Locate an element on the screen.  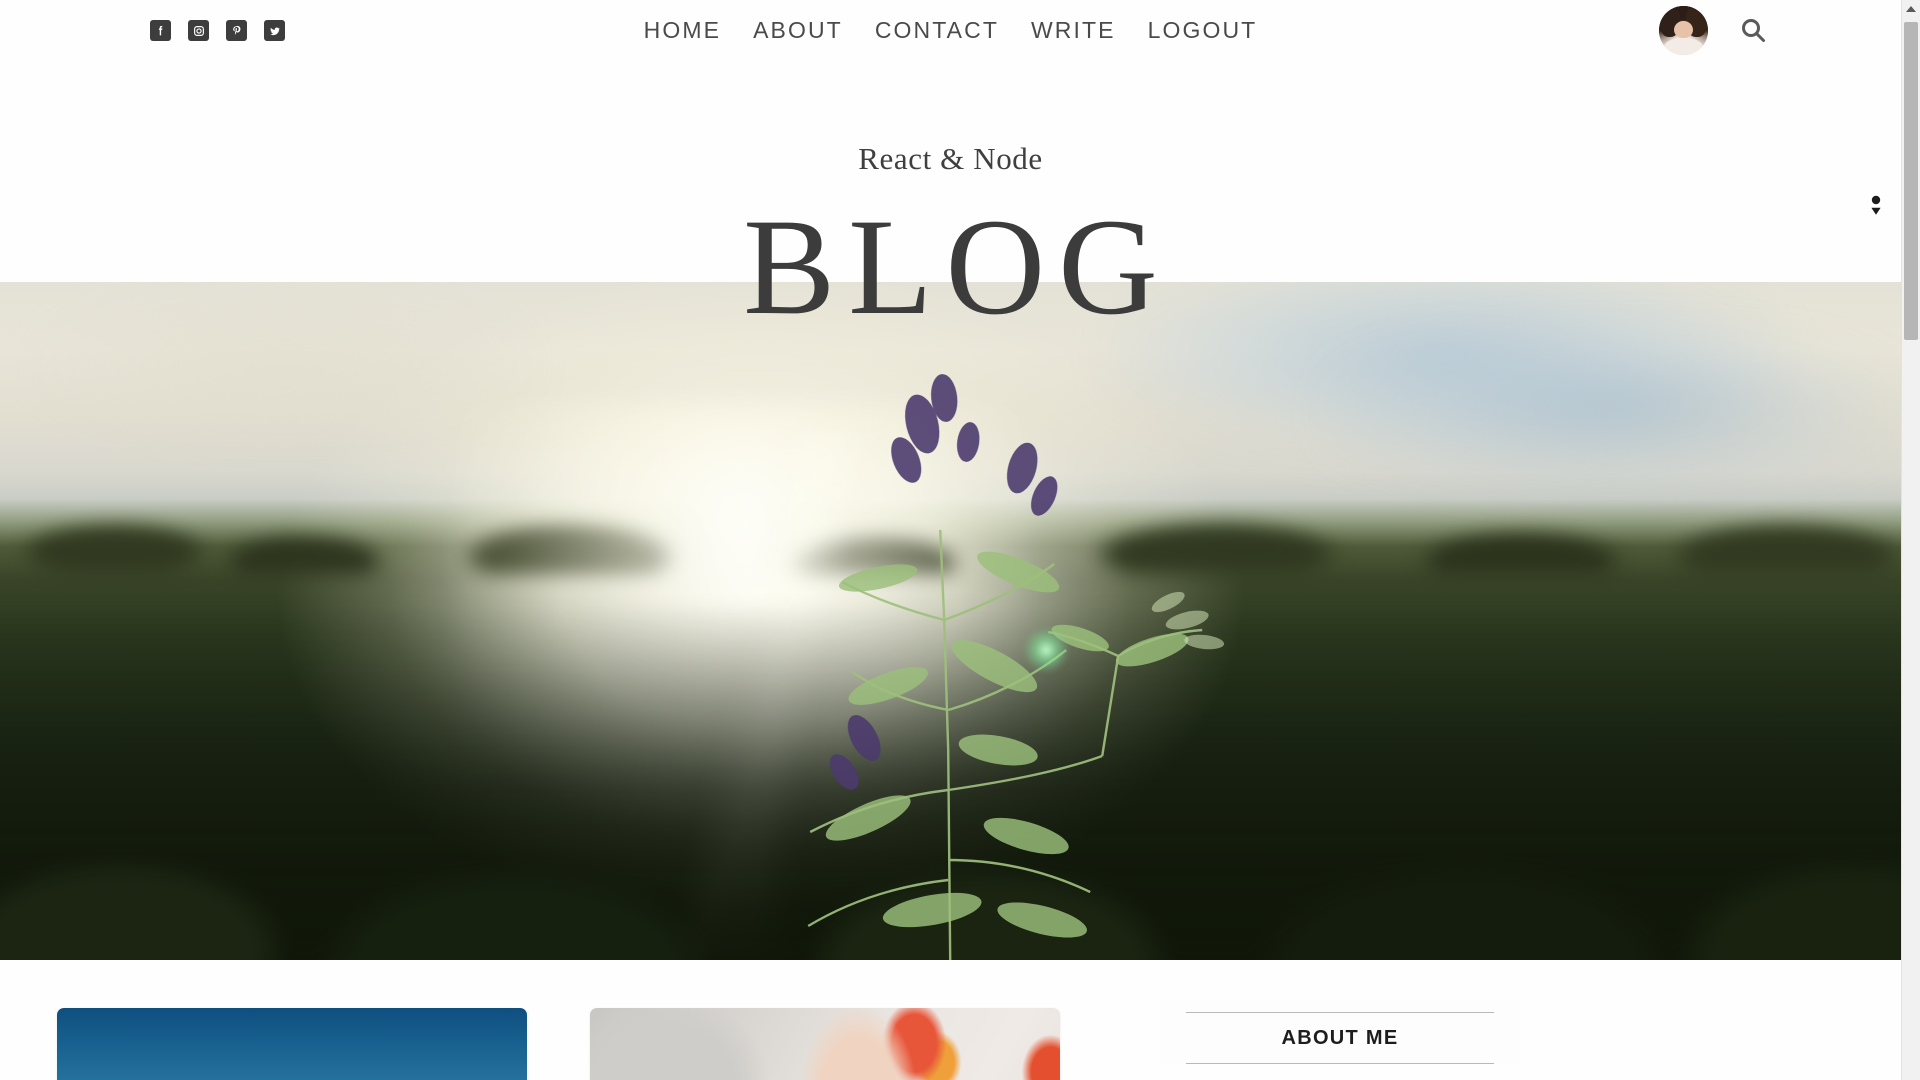
about-me-title: ABOUT ME is located at coordinates (1340, 1038).